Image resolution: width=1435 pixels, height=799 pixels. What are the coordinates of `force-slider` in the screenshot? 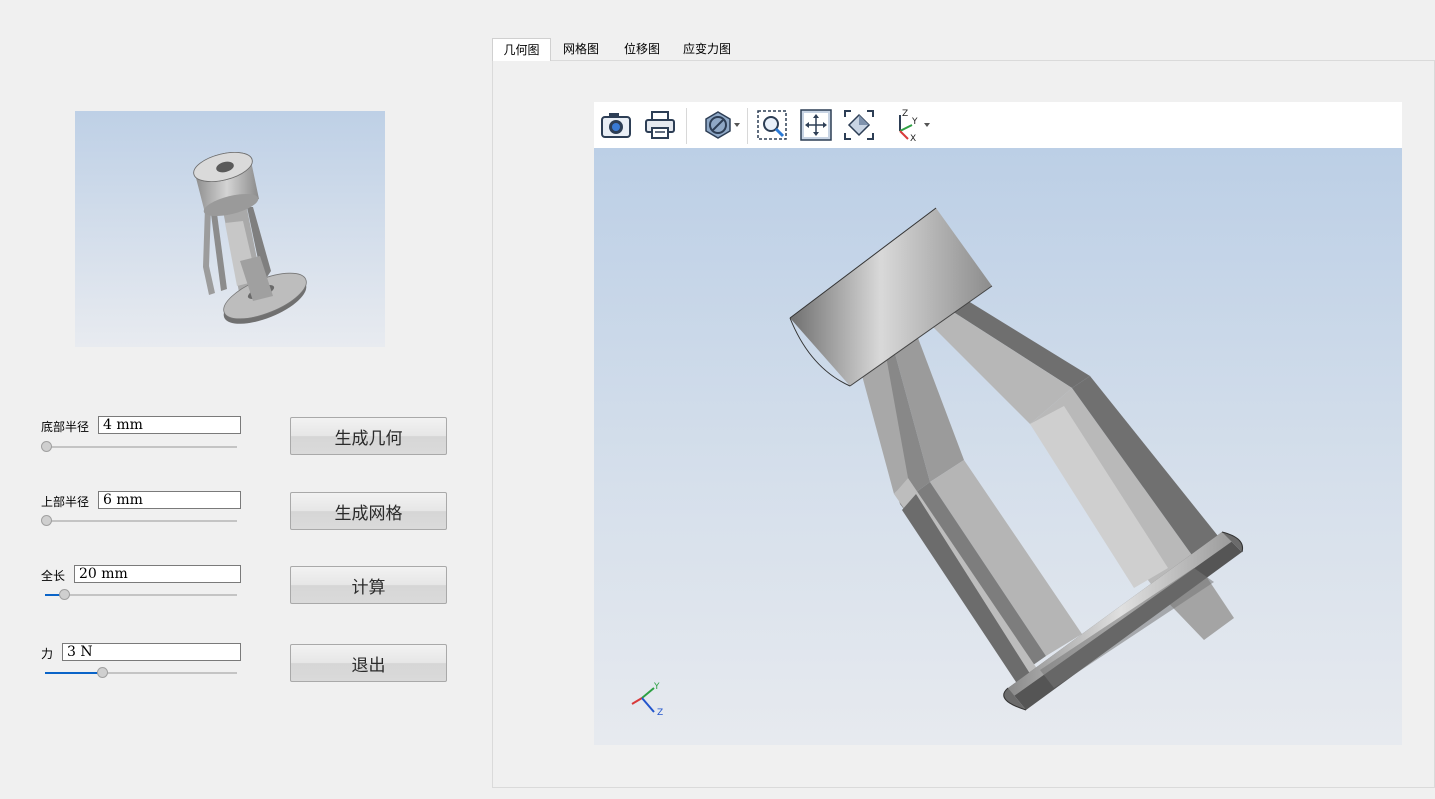 It's located at (141, 672).